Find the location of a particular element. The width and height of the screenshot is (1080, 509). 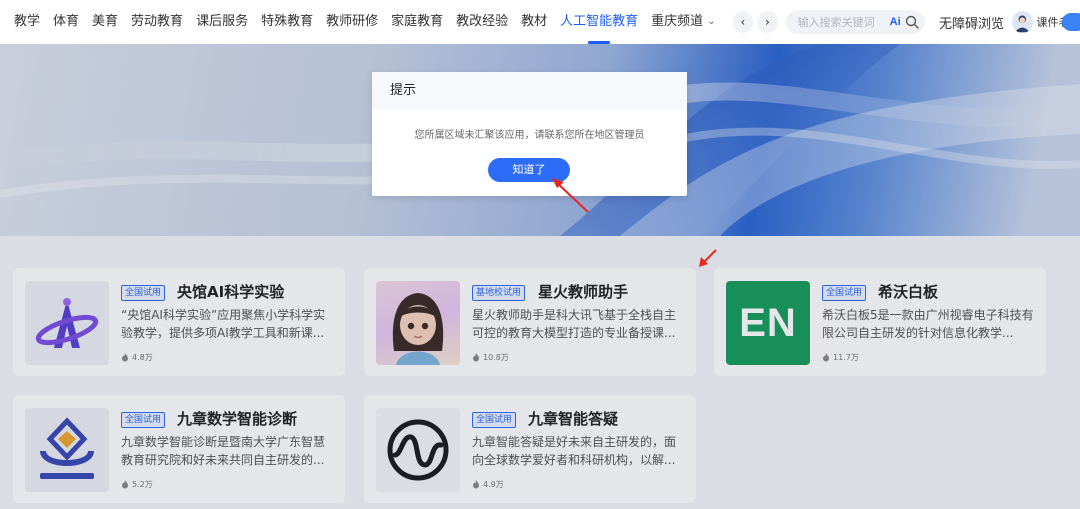

search-input is located at coordinates (842, 22).